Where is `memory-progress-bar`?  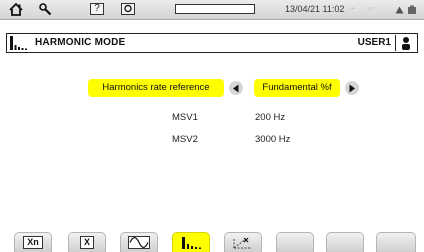
memory-progress-bar is located at coordinates (215, 9).